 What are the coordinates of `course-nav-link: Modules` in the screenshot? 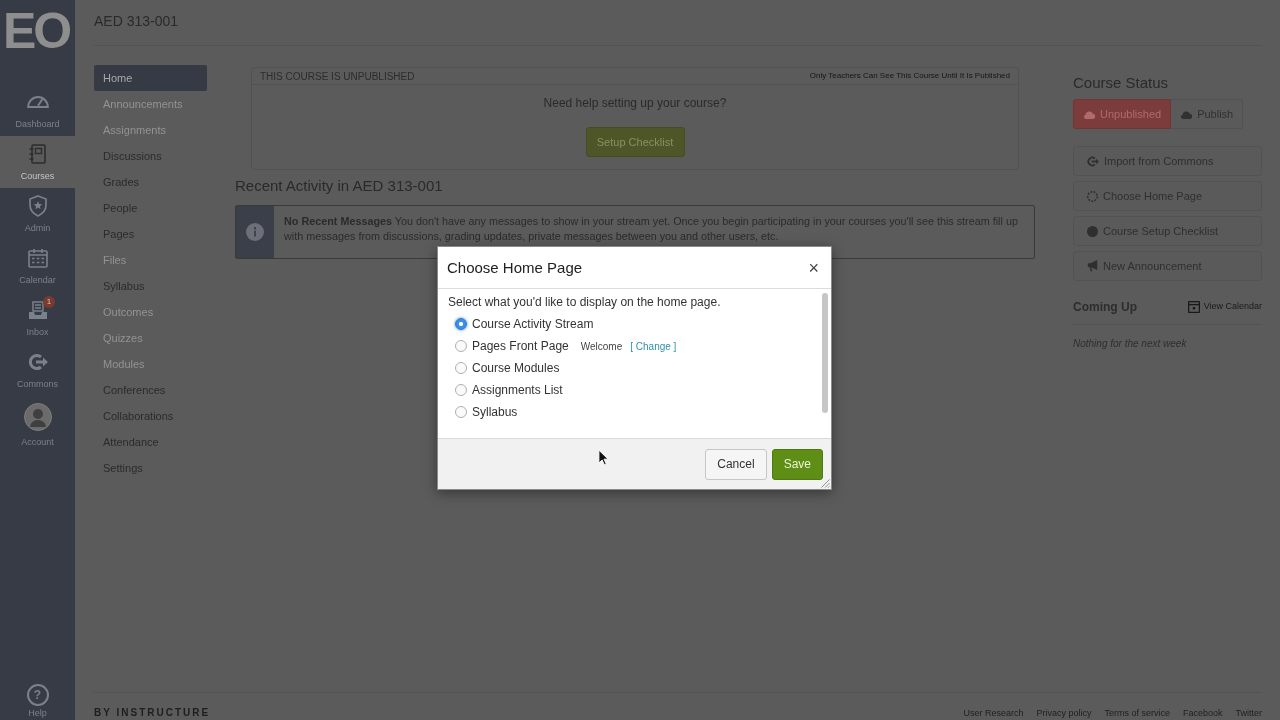 It's located at (150, 364).